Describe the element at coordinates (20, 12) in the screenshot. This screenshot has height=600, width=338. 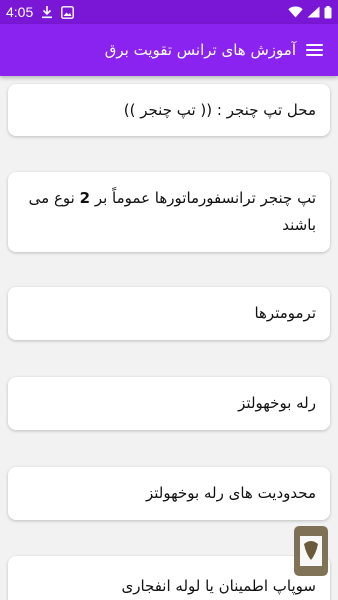
I see `status-time: 4:05` at that location.